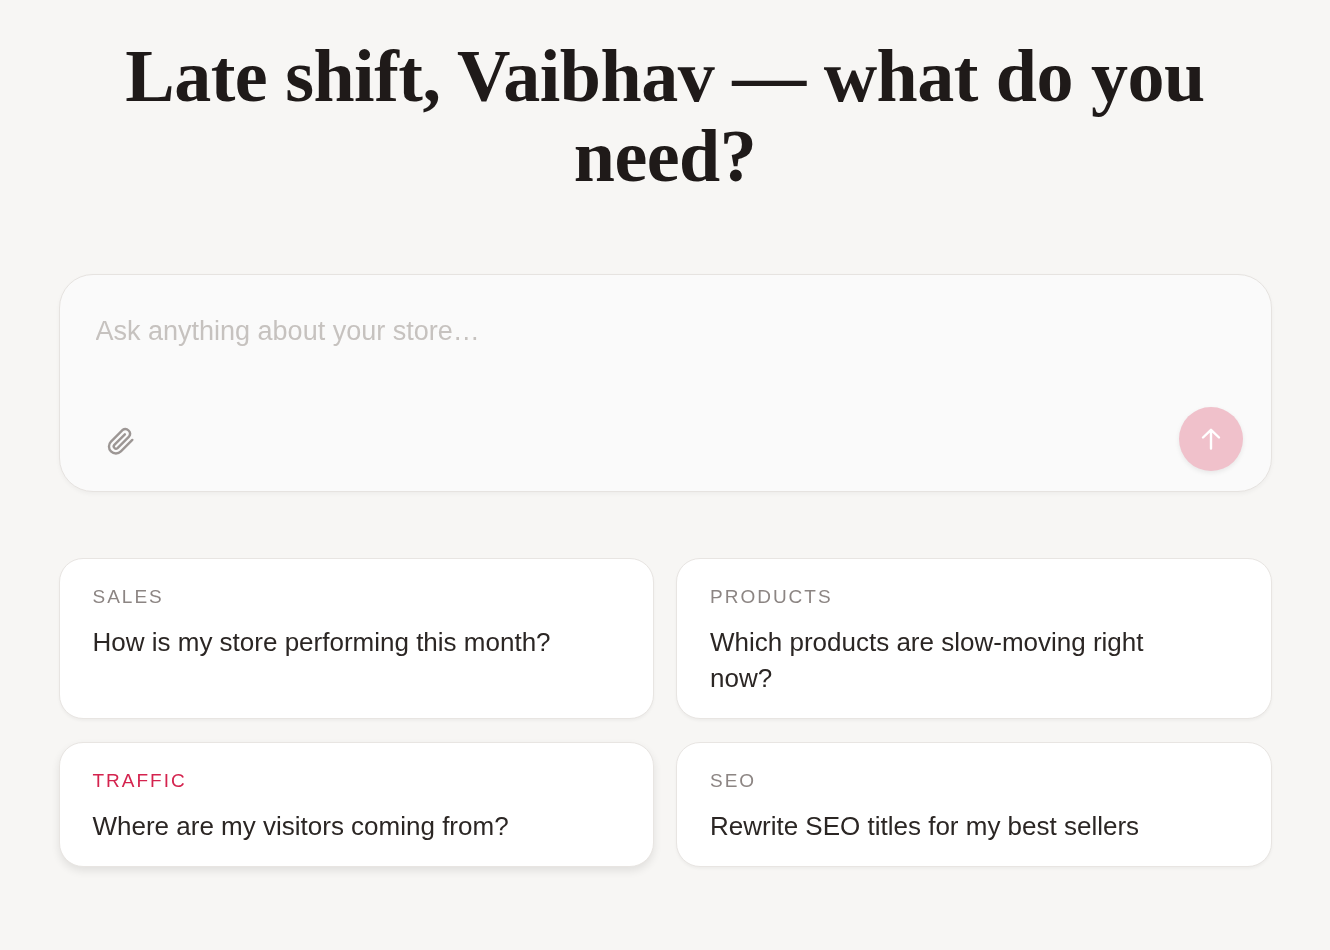  What do you see at coordinates (733, 781) in the screenshot?
I see `category-label: SEO` at bounding box center [733, 781].